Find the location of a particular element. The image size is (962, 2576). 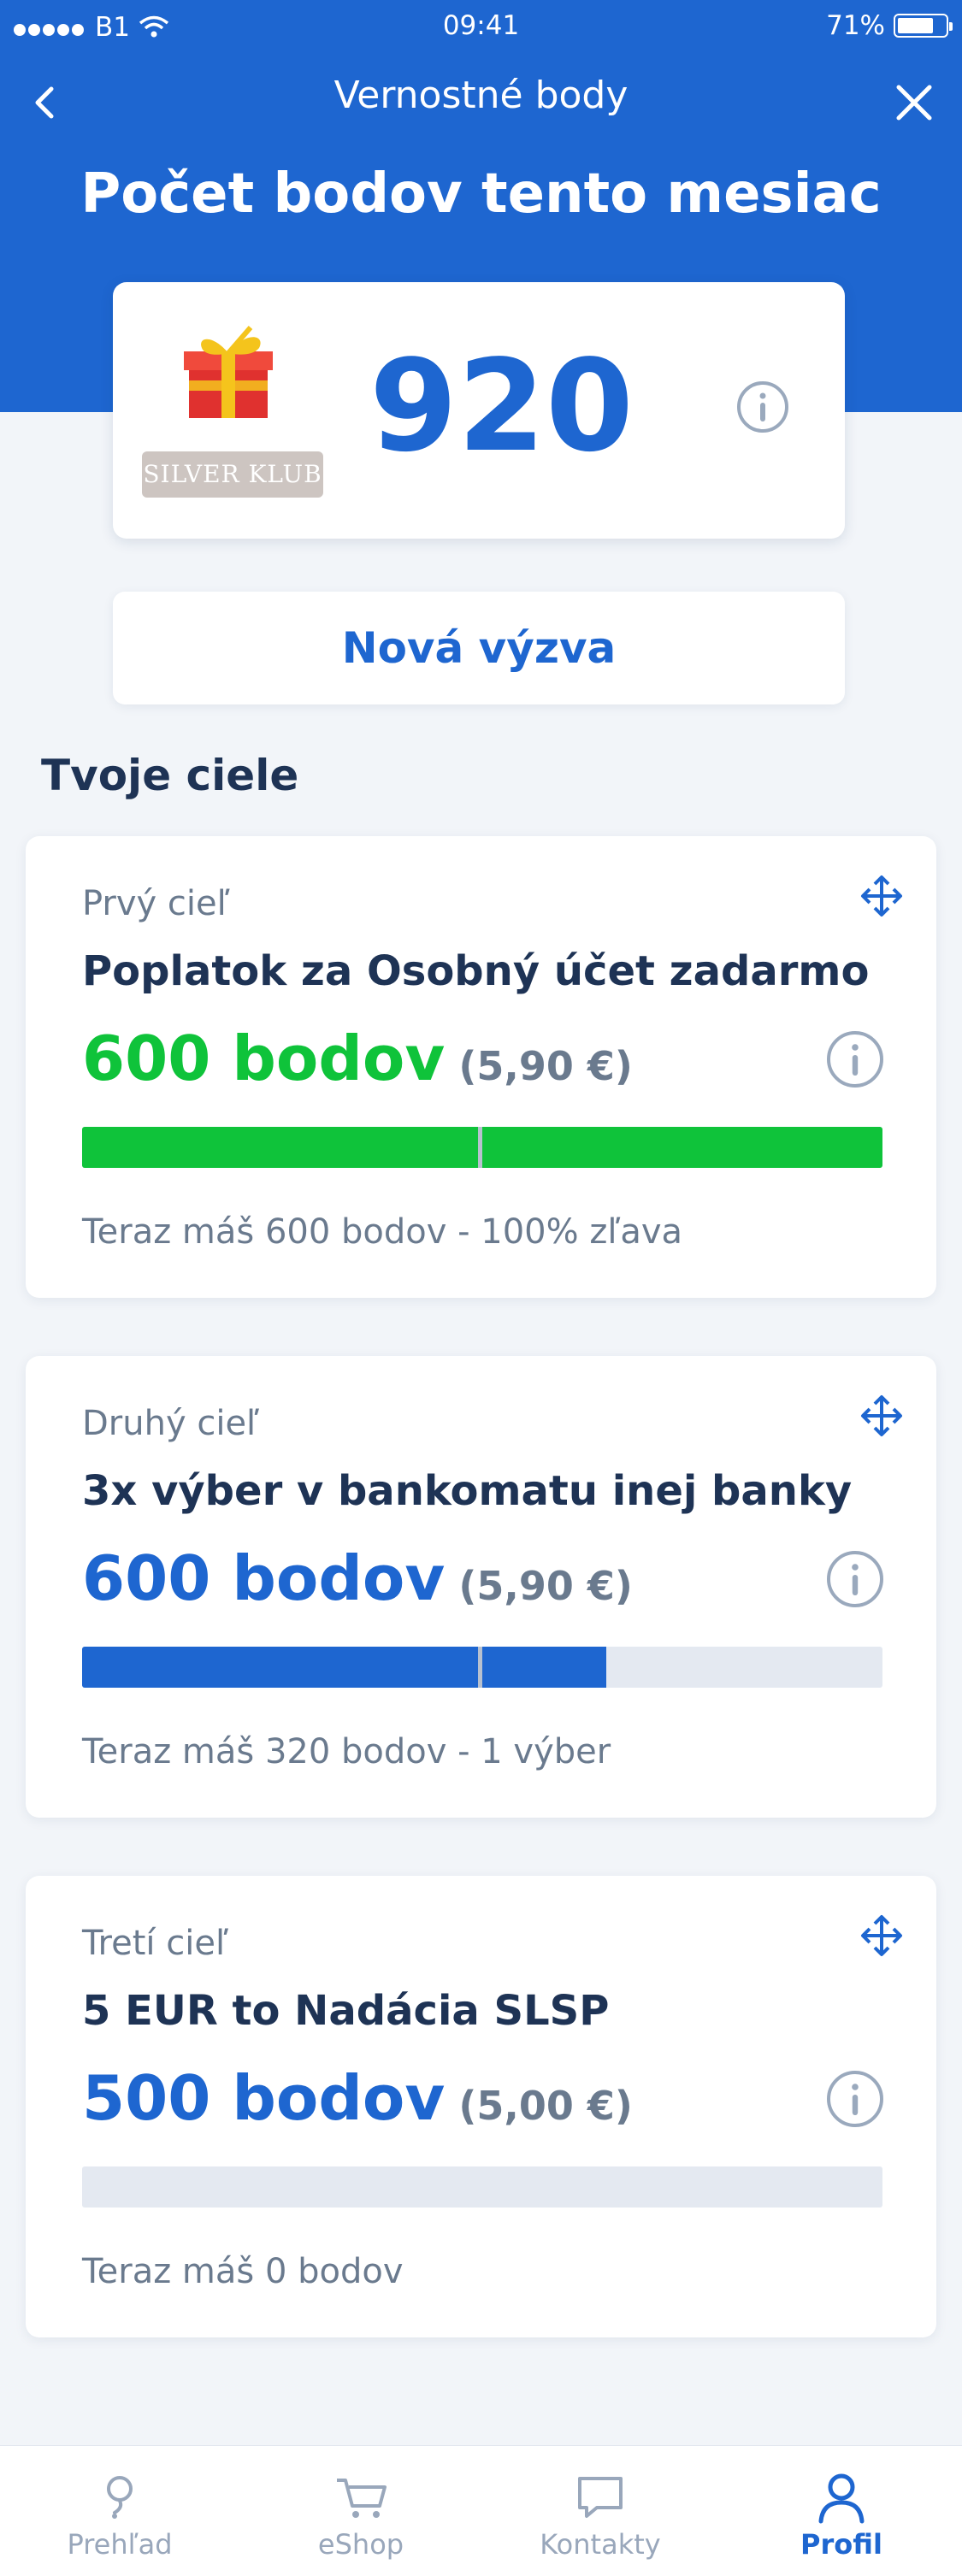

tab-profile: Profil is located at coordinates (841, 2511).